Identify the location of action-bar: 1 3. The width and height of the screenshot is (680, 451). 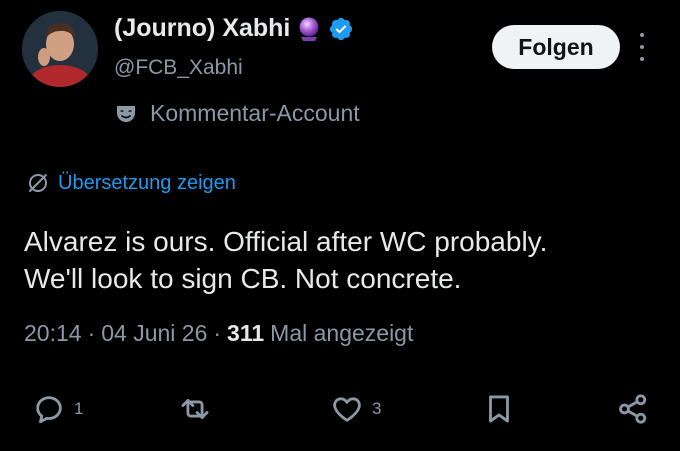
(340, 409).